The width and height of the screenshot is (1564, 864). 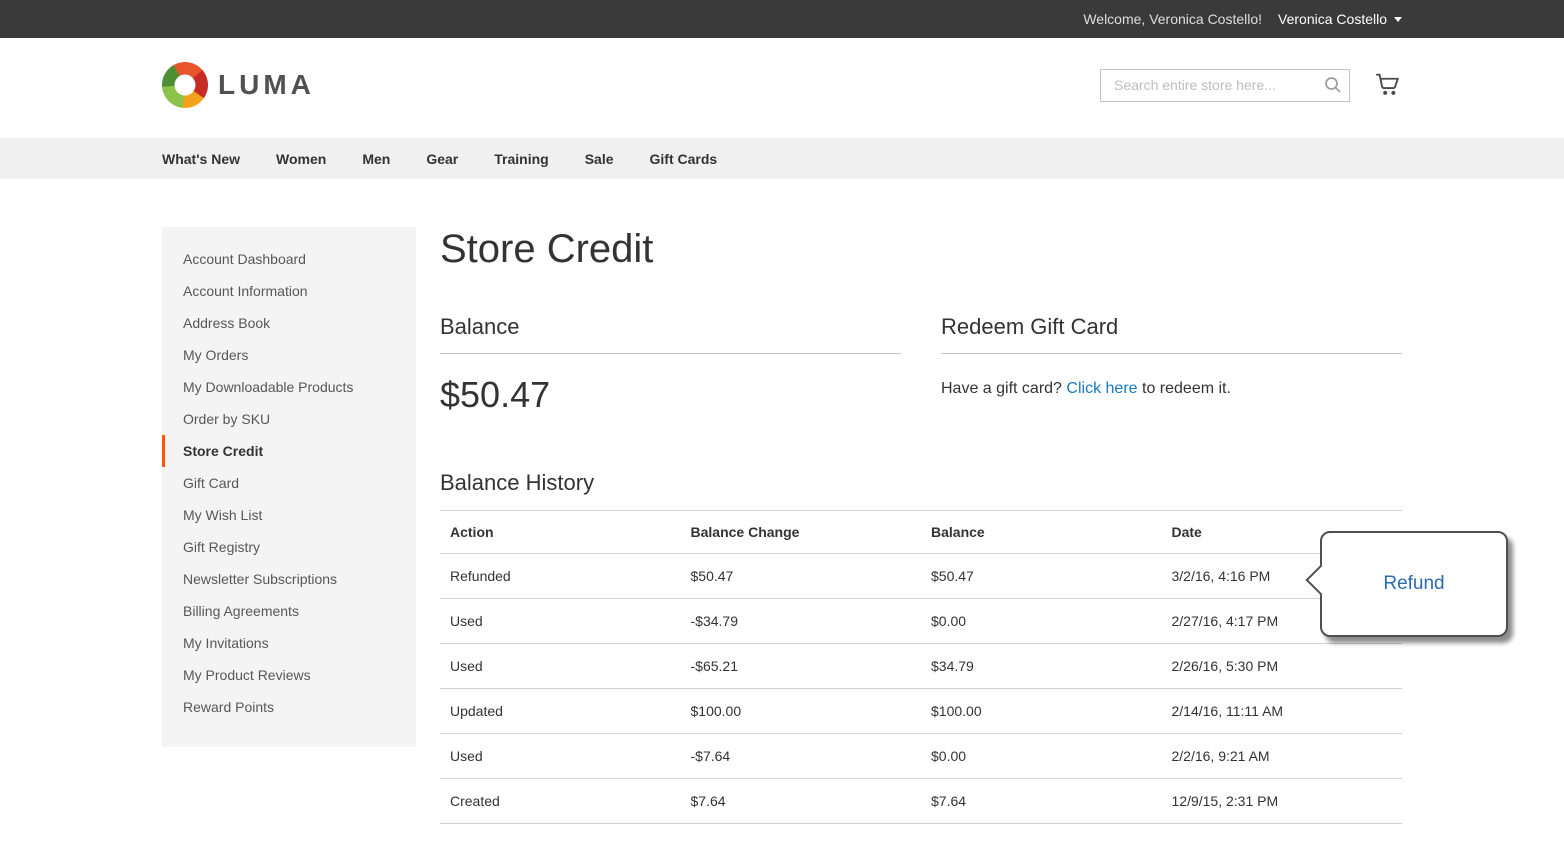 I want to click on sidebar-item-account-information: Account Information, so click(x=289, y=291).